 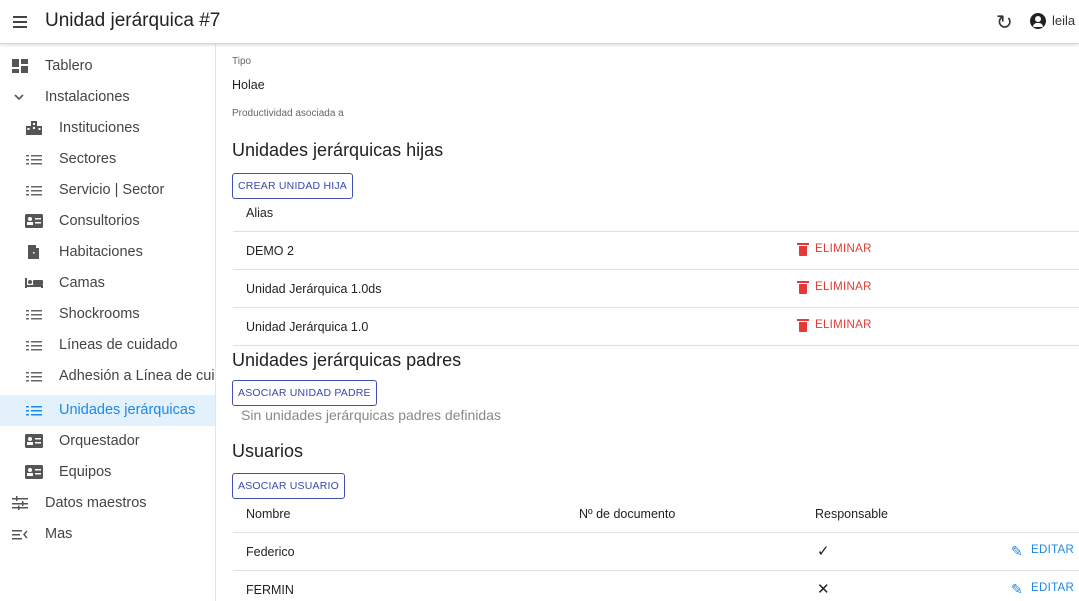 What do you see at coordinates (59, 534) in the screenshot?
I see `sidebar-item-label: Mas` at bounding box center [59, 534].